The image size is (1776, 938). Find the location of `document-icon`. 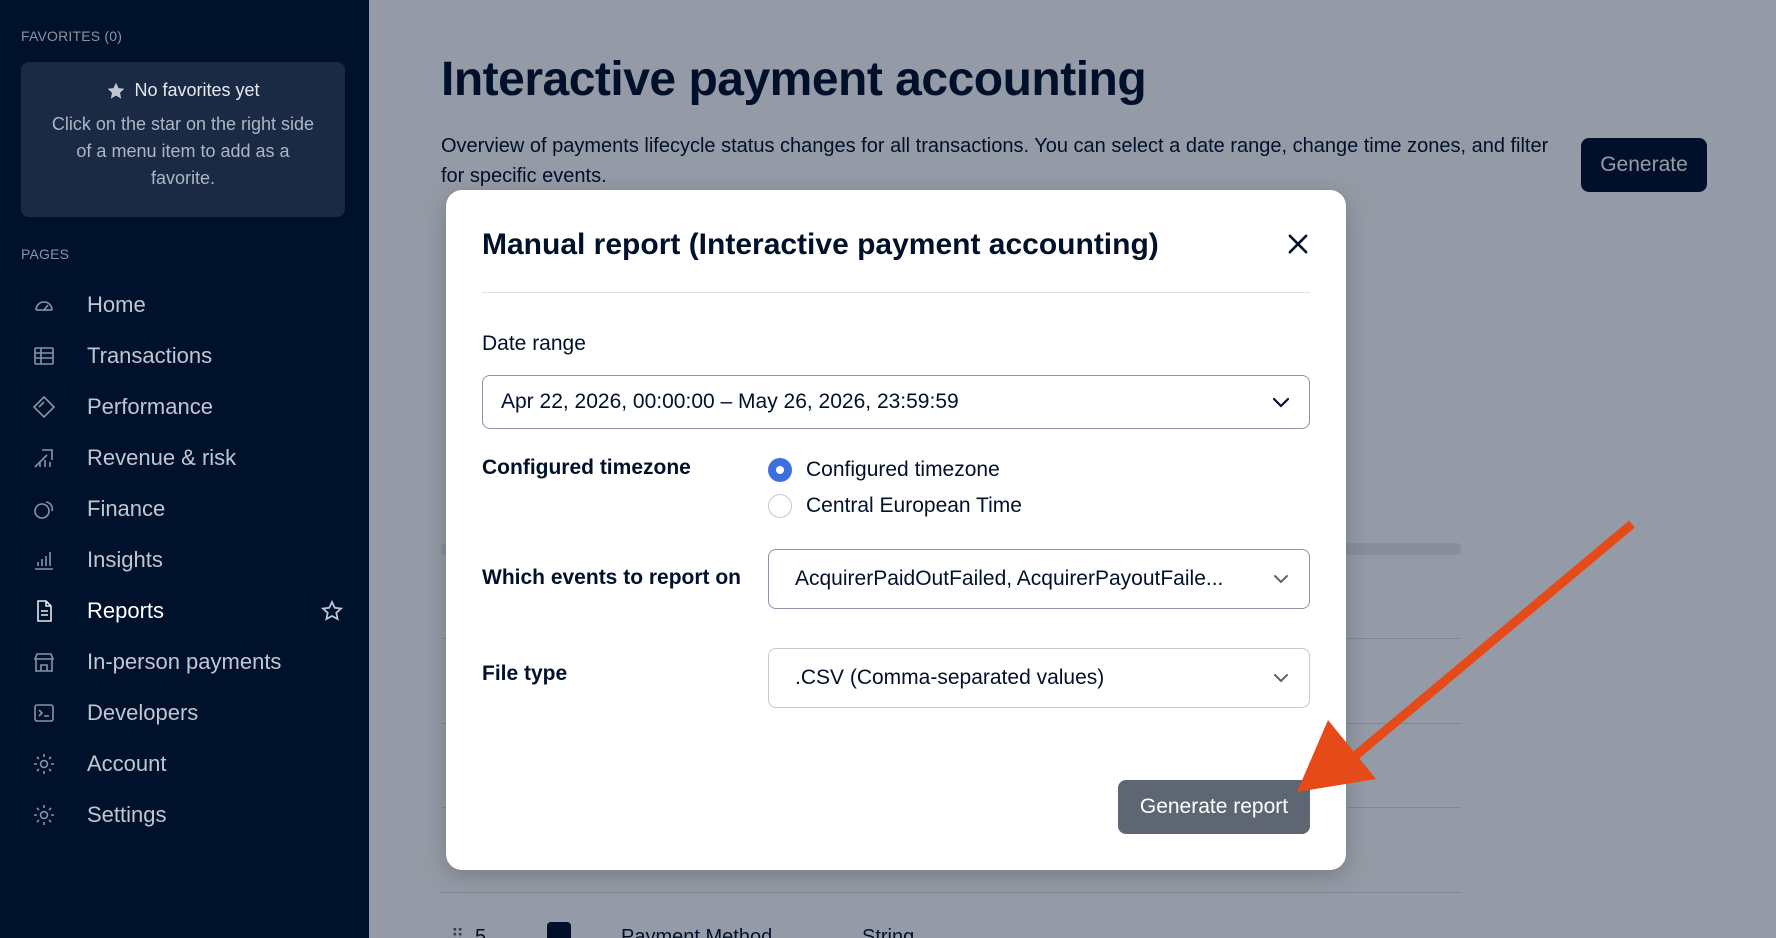

document-icon is located at coordinates (44, 611).